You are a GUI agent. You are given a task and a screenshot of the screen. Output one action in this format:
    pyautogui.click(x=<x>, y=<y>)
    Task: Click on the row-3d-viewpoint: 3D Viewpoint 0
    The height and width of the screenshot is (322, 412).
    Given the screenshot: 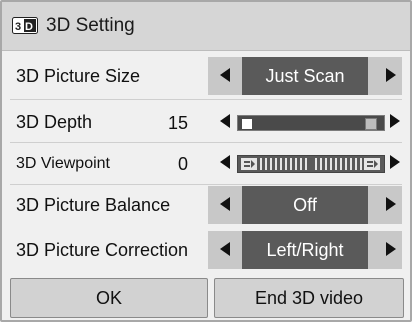 What is the action you would take?
    pyautogui.click(x=206, y=163)
    